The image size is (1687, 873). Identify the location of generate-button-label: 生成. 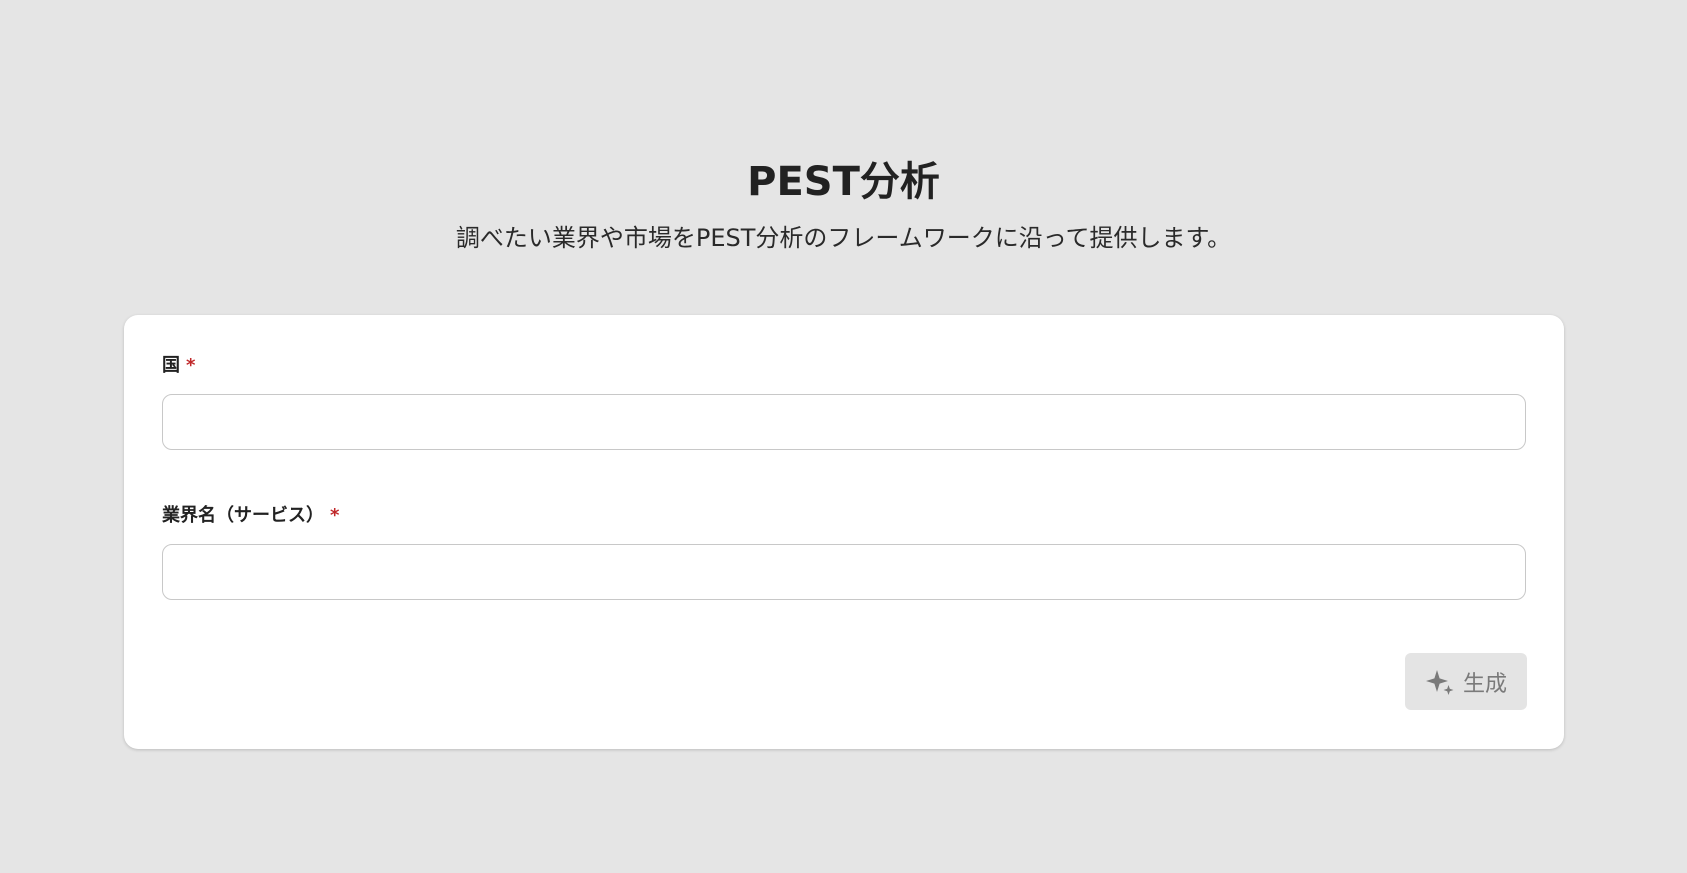
(1484, 684).